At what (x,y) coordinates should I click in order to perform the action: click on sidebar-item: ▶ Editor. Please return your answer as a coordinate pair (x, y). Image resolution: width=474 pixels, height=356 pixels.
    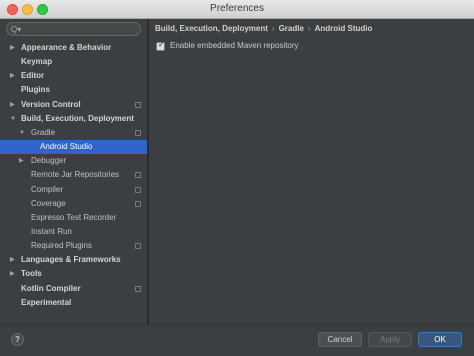
    Looking at the image, I should click on (73, 76).